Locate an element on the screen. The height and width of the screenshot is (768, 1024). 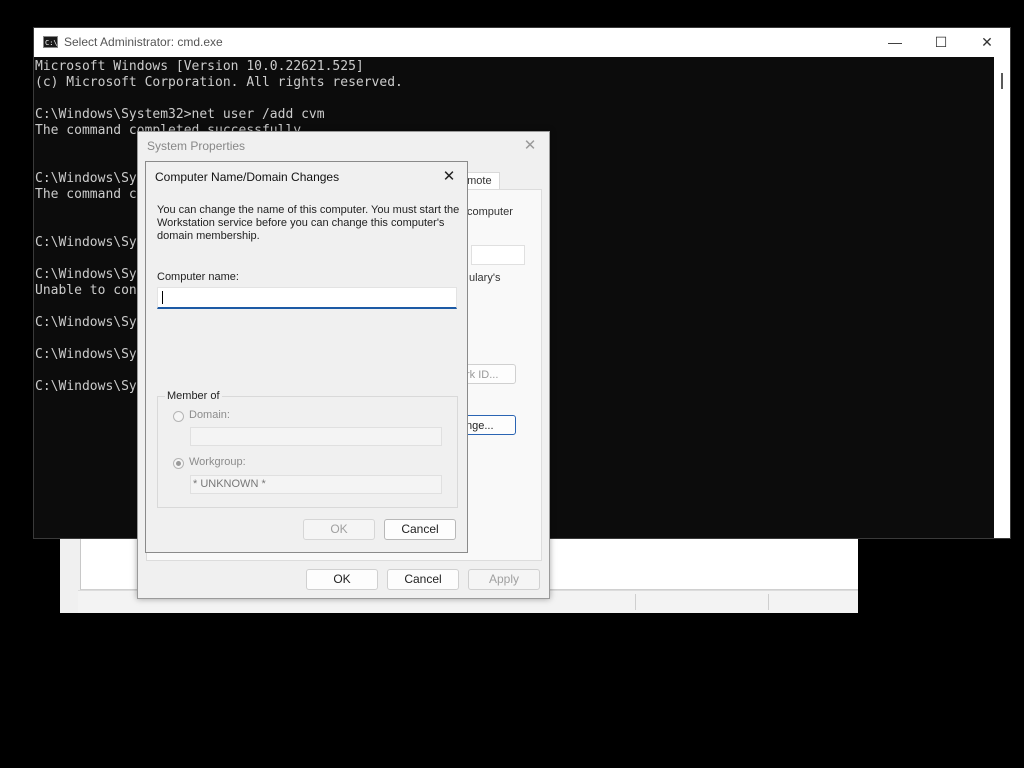
maximize-button: ☐ is located at coordinates (941, 42).